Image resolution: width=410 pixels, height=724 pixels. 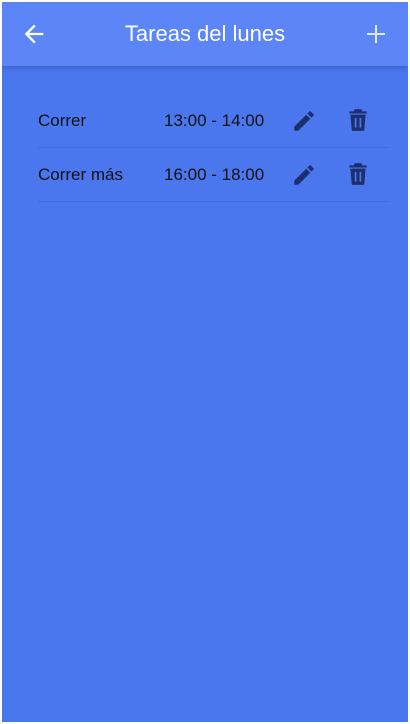 I want to click on page-title: Tareas del lunes, so click(x=205, y=33).